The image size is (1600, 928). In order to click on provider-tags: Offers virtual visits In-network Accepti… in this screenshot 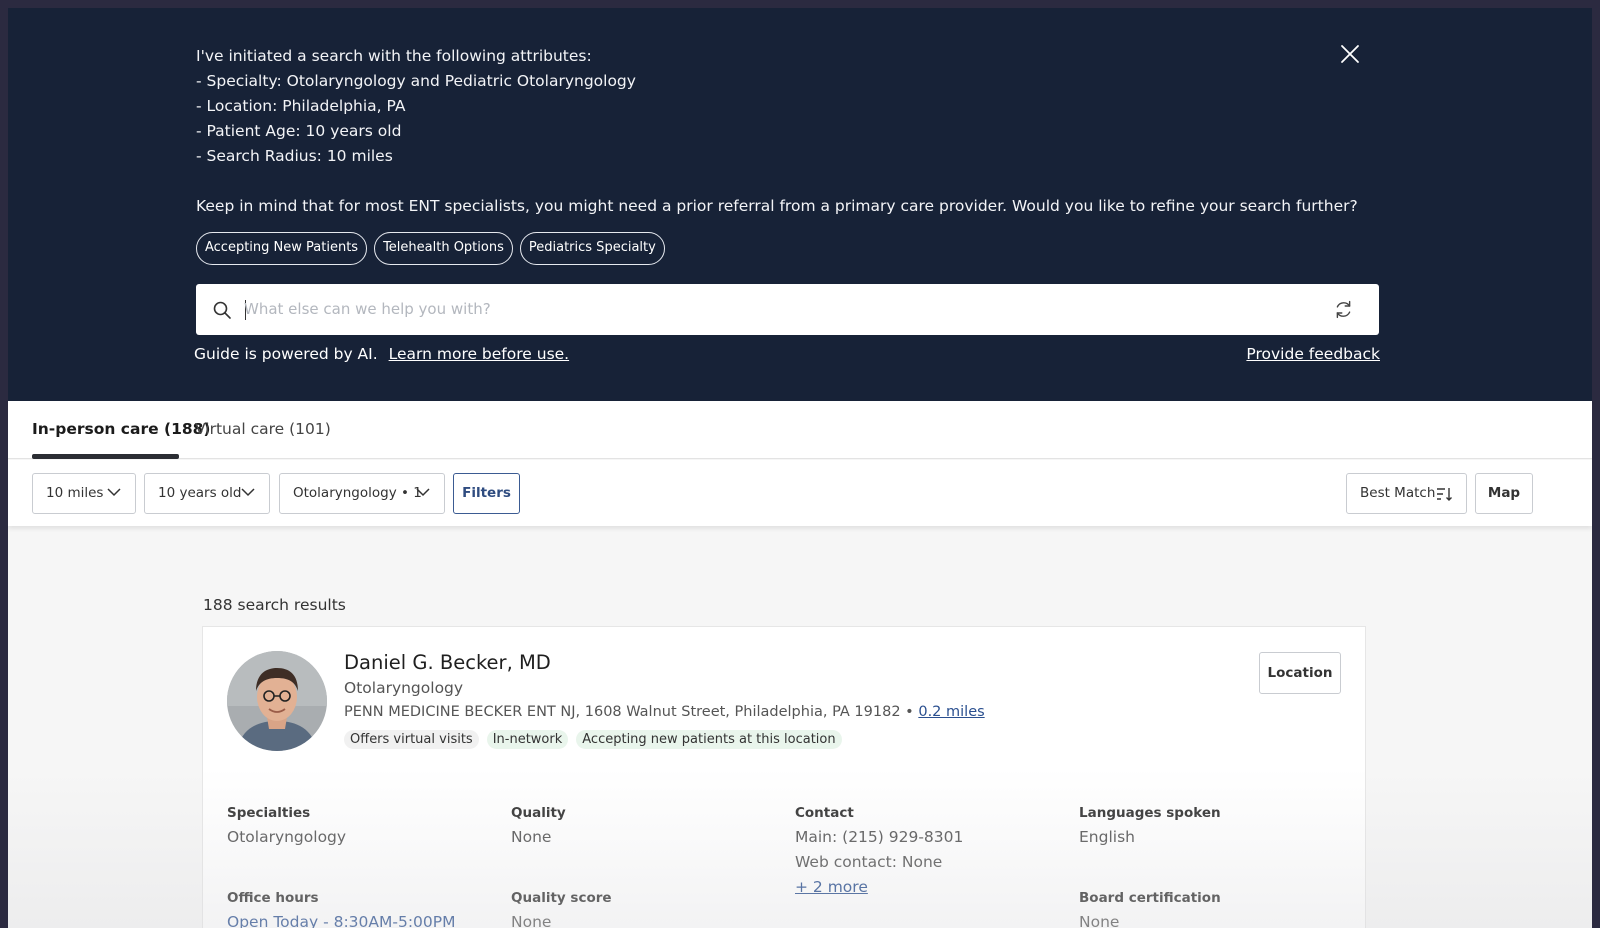, I will do `click(593, 739)`.